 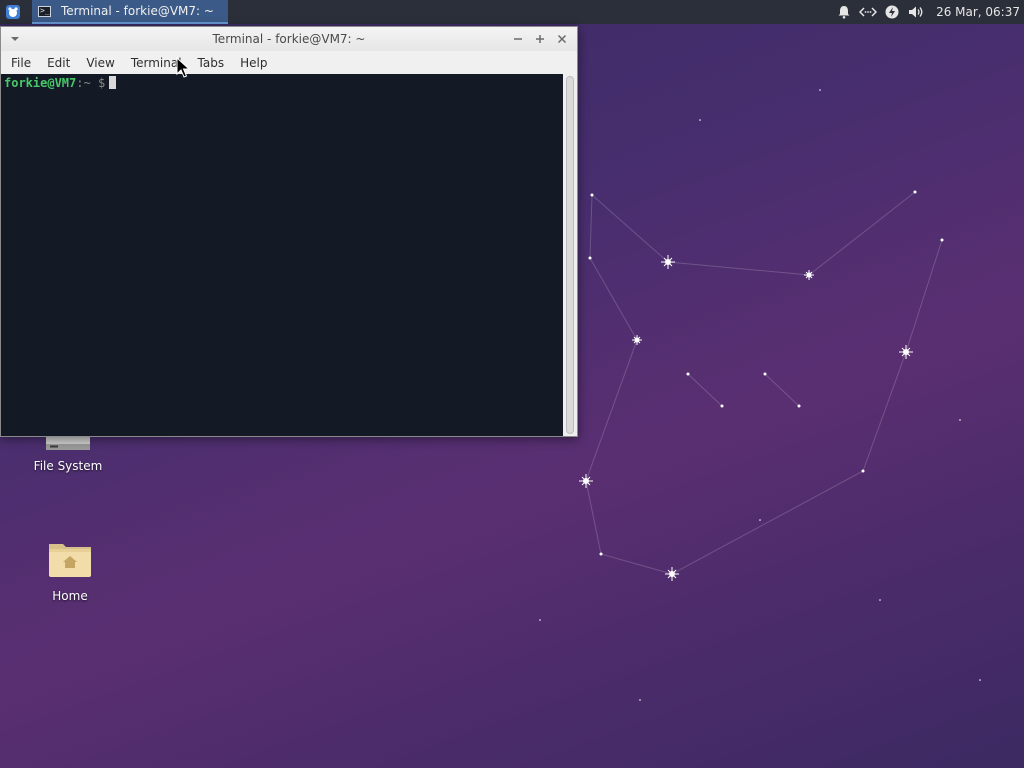 I want to click on mouse-pointer-icon, so click(x=183, y=67).